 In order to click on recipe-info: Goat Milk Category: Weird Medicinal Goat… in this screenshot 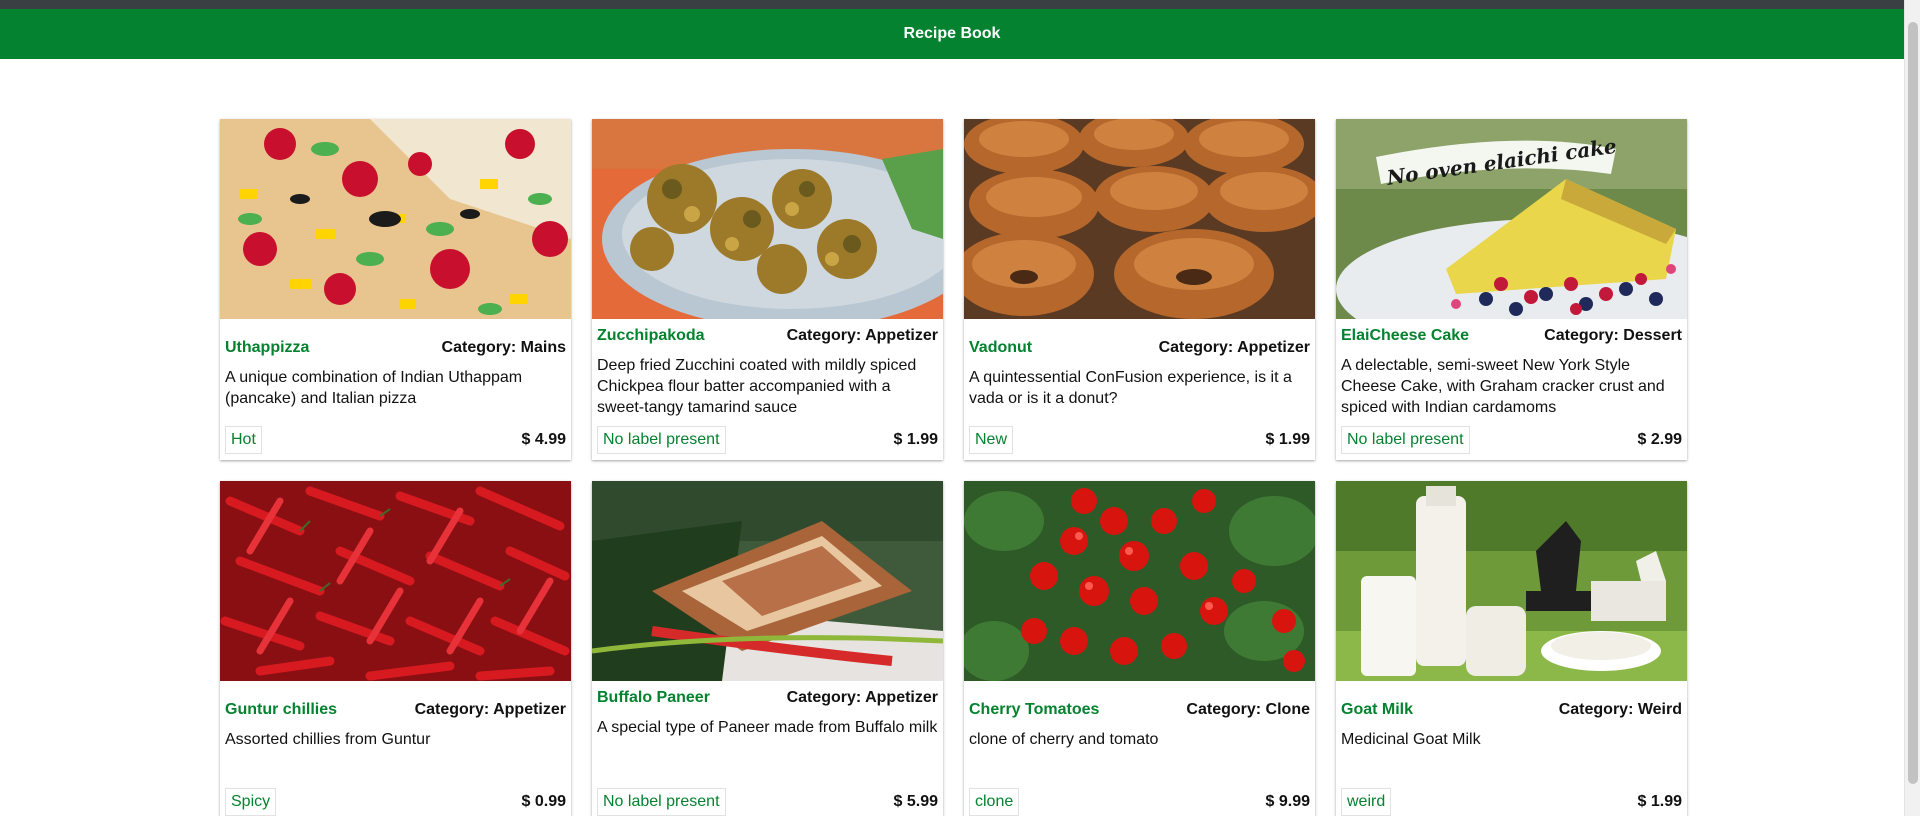, I will do `click(1511, 748)`.